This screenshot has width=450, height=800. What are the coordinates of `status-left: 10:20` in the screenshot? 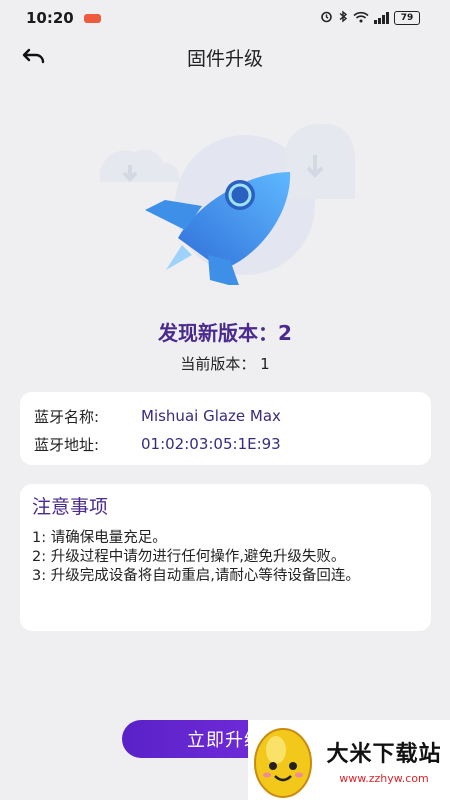 It's located at (50, 18).